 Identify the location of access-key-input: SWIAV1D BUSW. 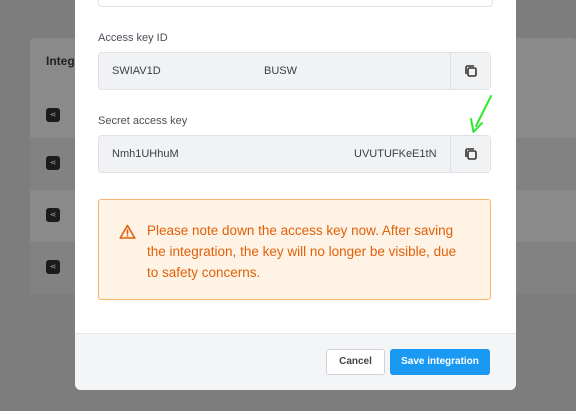
(275, 71).